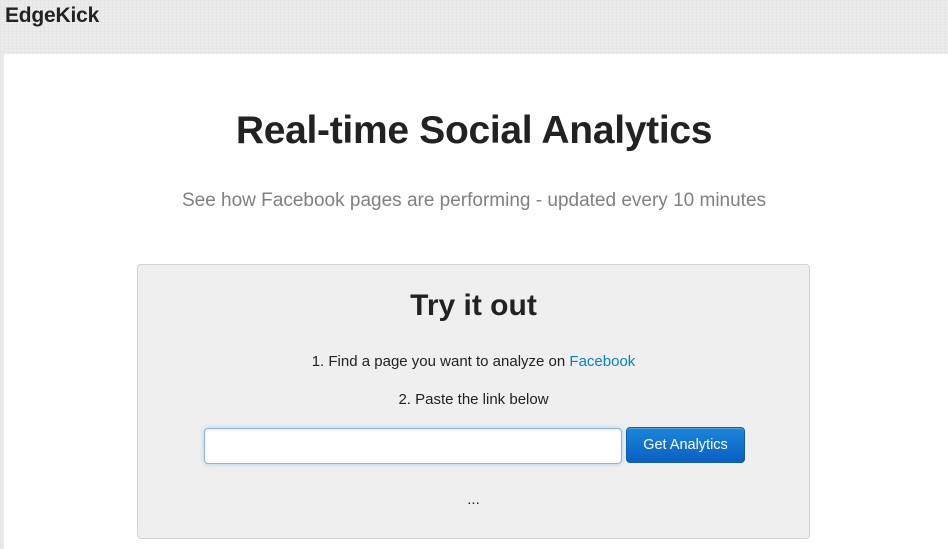  Describe the element at coordinates (52, 16) in the screenshot. I see `brand-logo: EdgeKick` at that location.